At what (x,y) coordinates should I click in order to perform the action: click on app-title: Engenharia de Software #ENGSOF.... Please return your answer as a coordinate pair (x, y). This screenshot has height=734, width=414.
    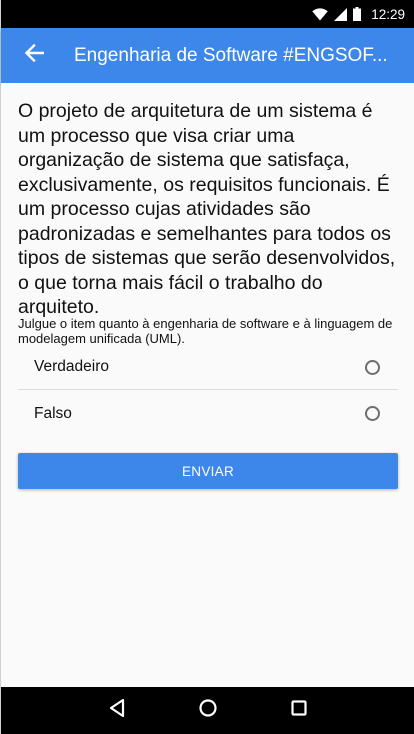
    Looking at the image, I should click on (231, 55).